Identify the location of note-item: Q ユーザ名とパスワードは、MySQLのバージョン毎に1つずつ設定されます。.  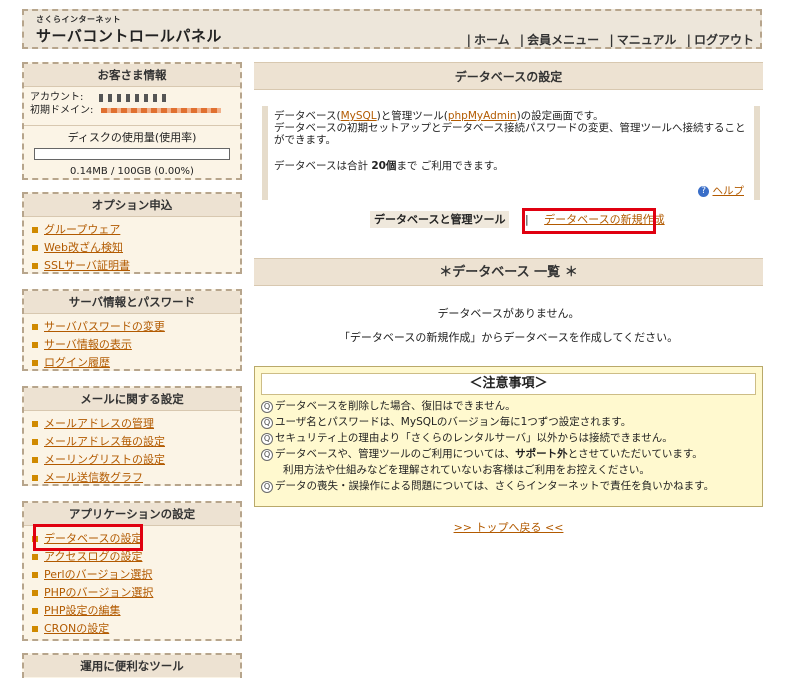
(508, 422).